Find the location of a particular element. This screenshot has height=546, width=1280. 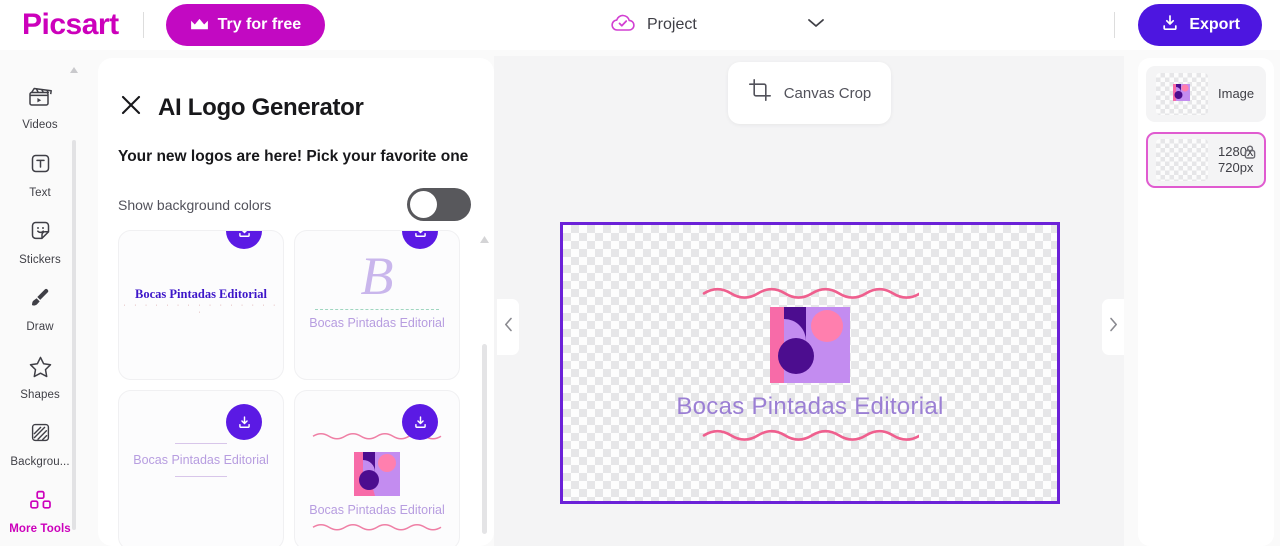

close-icon is located at coordinates (131, 107).